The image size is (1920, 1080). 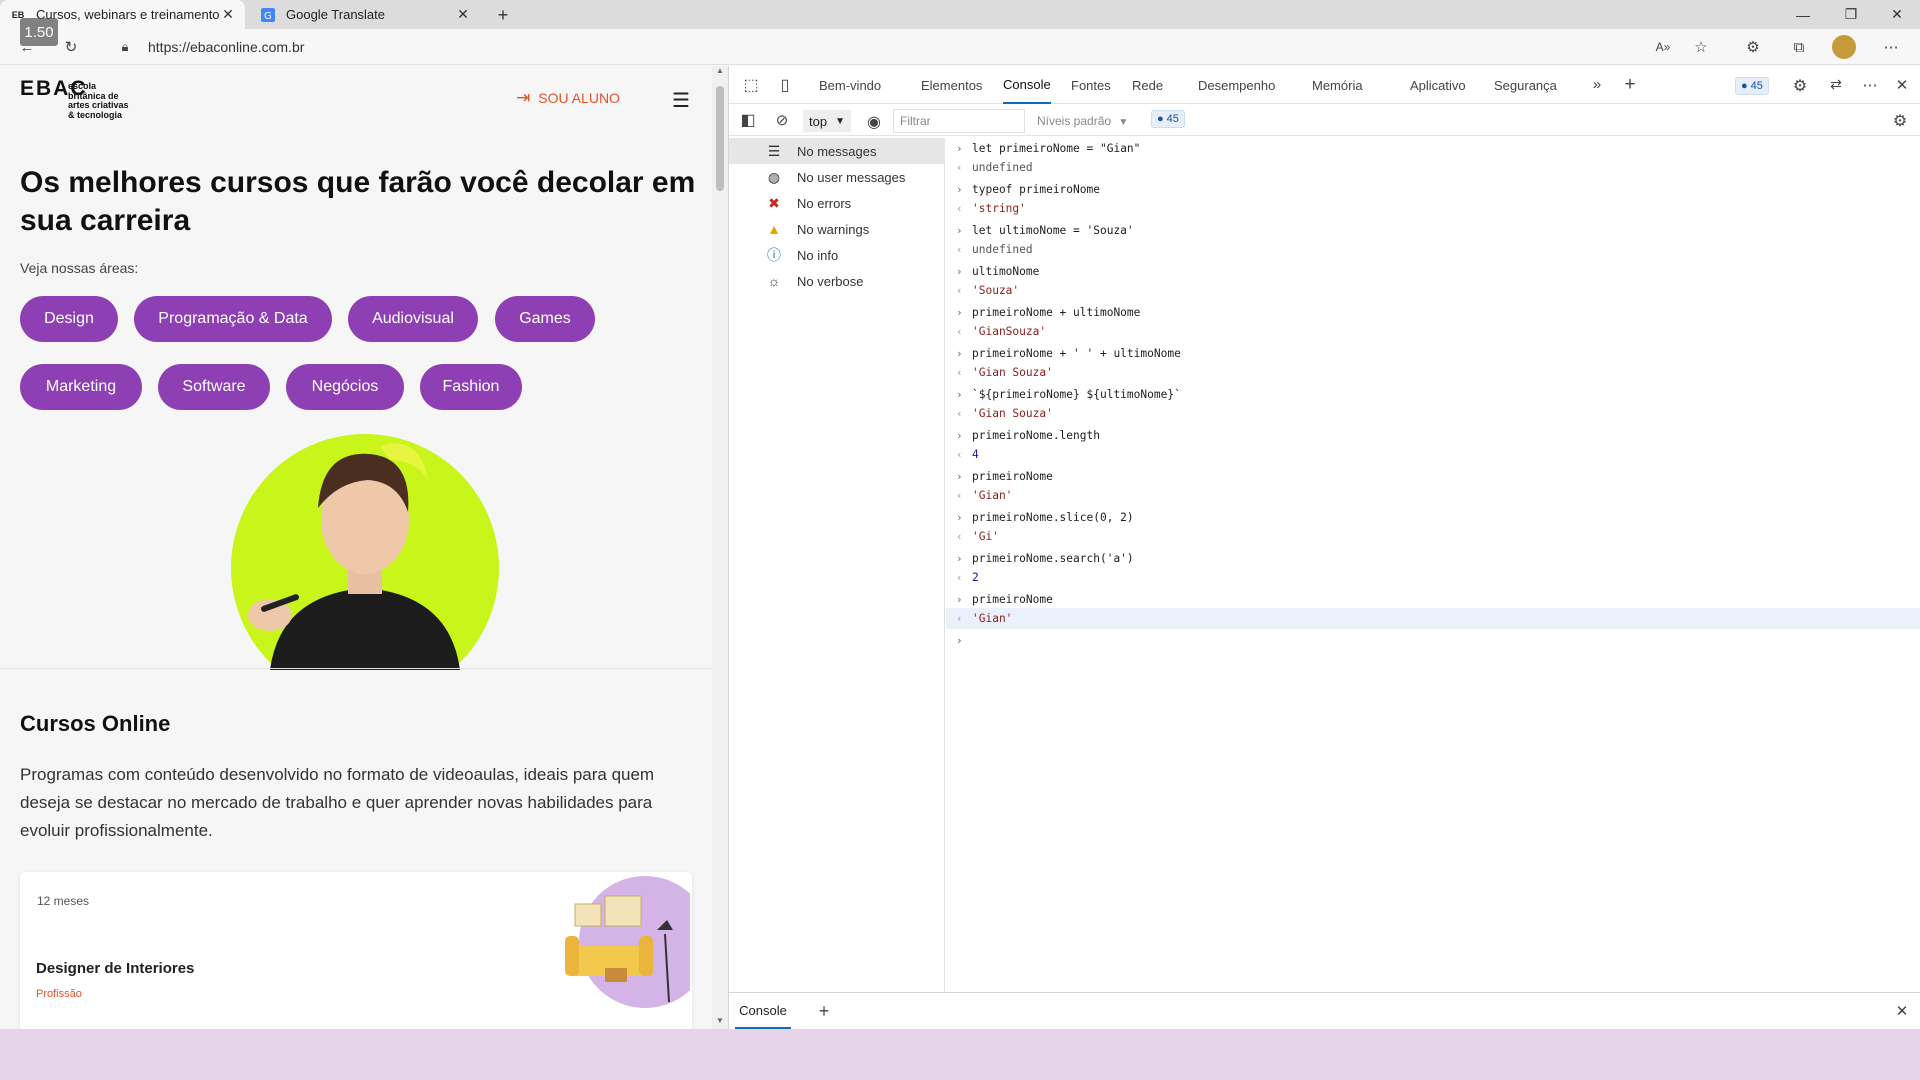 I want to click on more-icon: ⋯, so click(x=1891, y=47).